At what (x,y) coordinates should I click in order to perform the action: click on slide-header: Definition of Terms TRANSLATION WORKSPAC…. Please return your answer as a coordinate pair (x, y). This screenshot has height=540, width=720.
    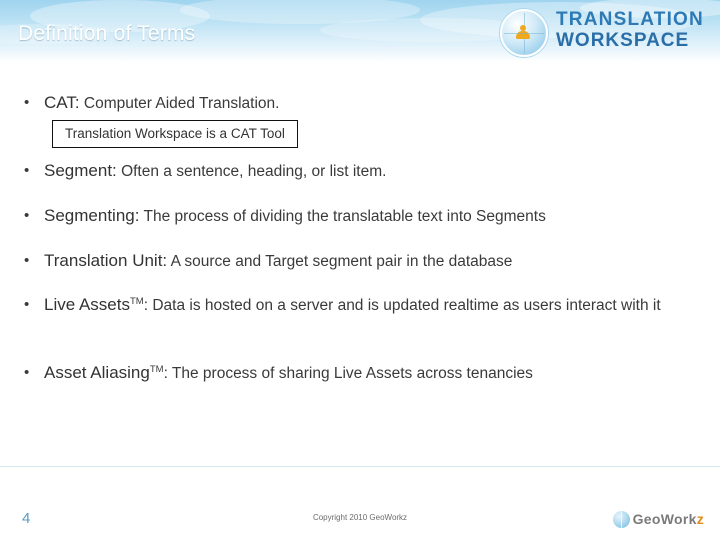
    Looking at the image, I should click on (360, 31).